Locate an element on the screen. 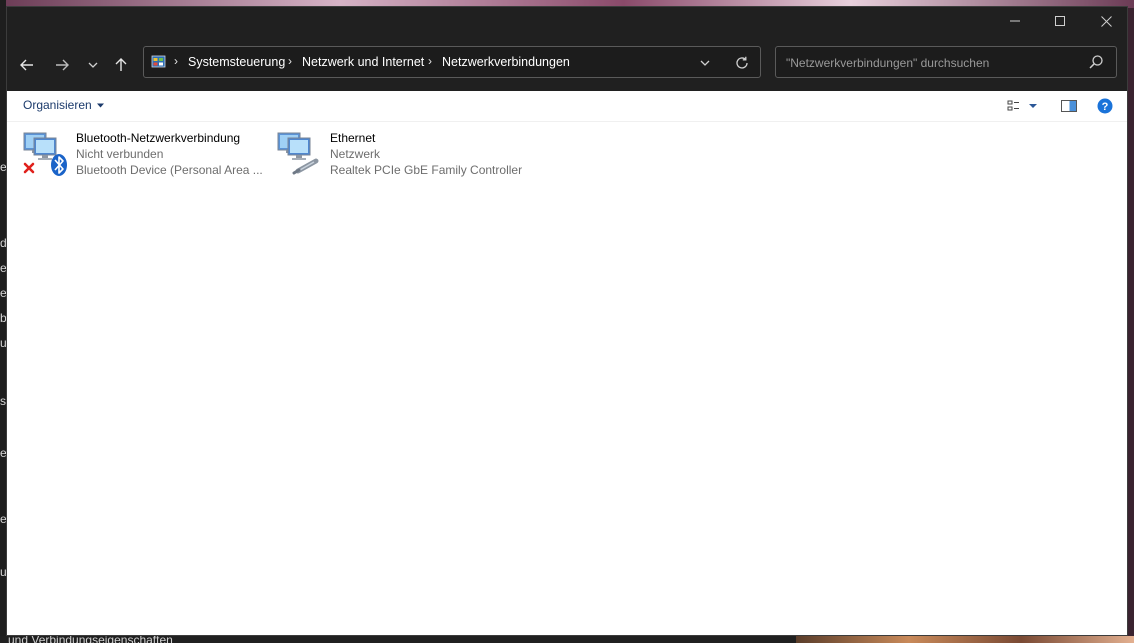 Image resolution: width=1134 pixels, height=643 pixels. forward-button is located at coordinates (62, 65).